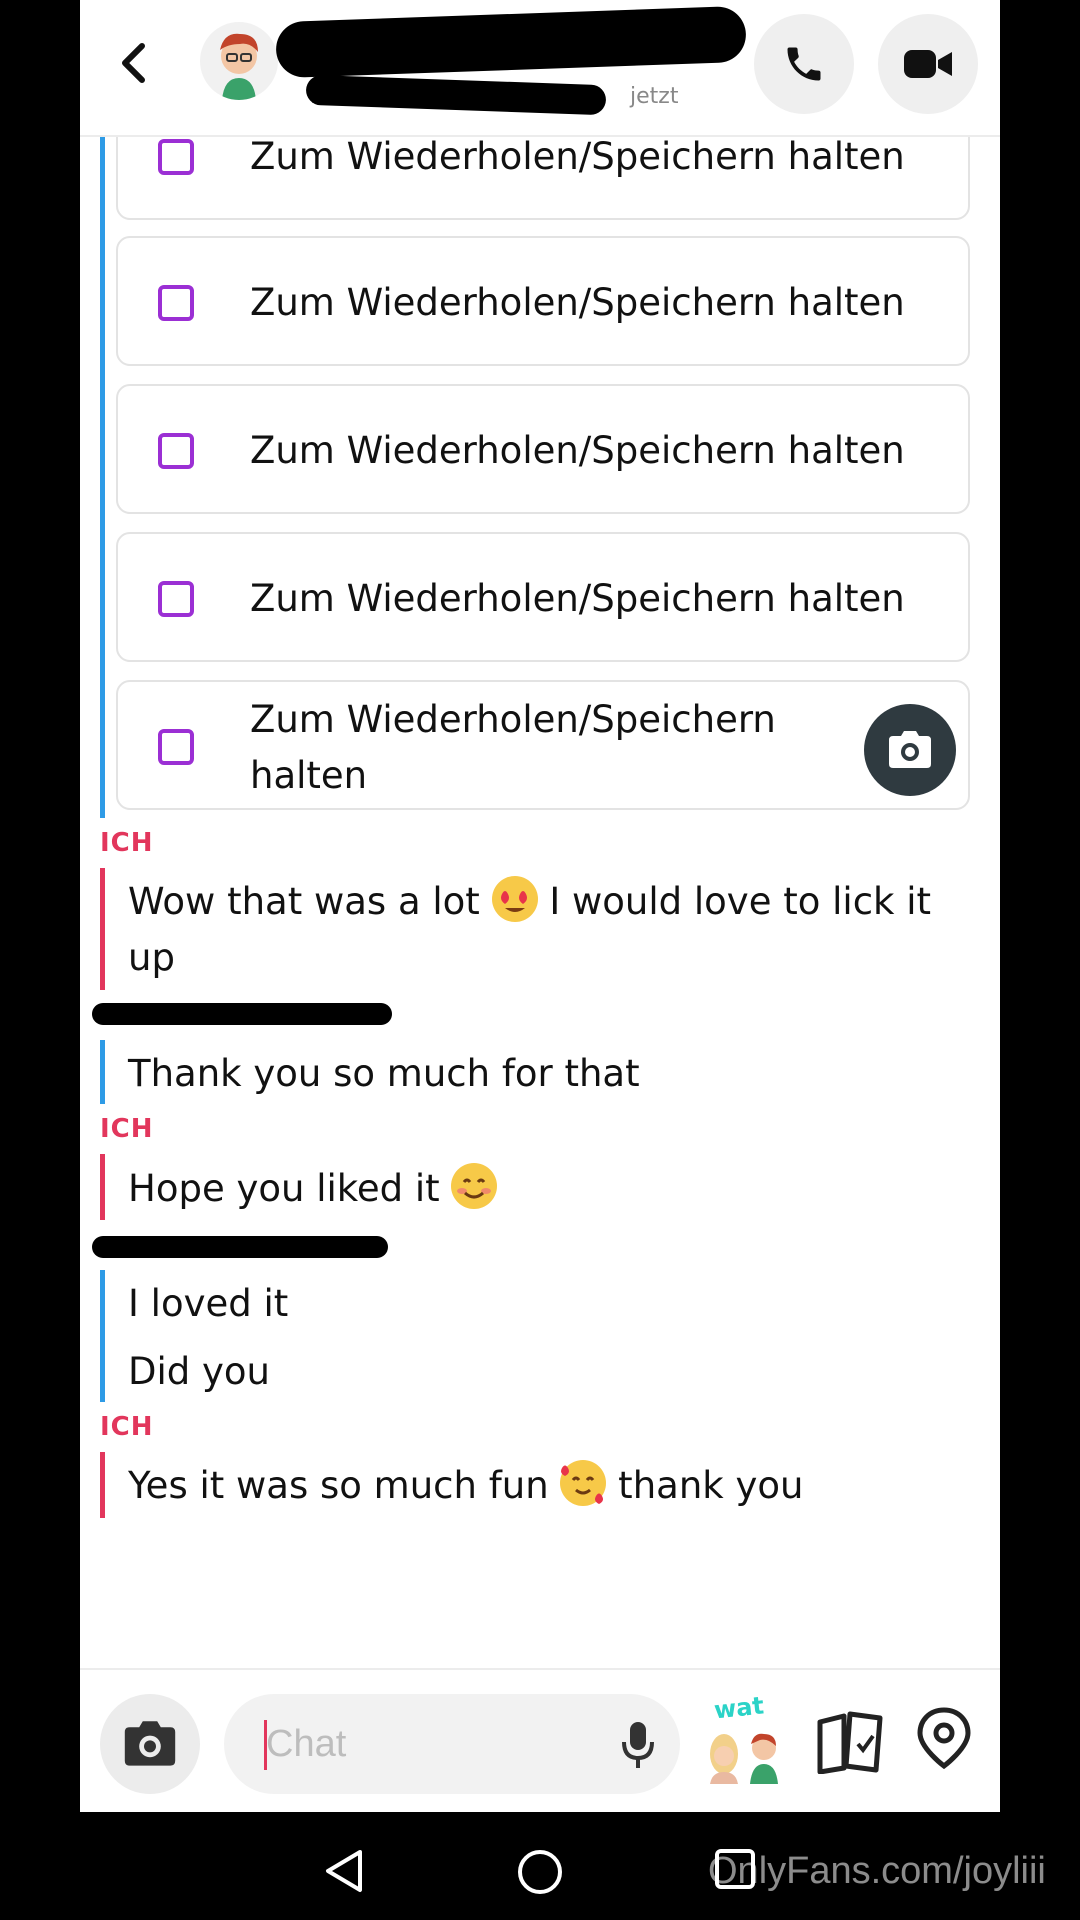 Image resolution: width=1080 pixels, height=1920 pixels. Describe the element at coordinates (877, 1871) in the screenshot. I see `watermark: OnlyFans.com/joyliii` at that location.